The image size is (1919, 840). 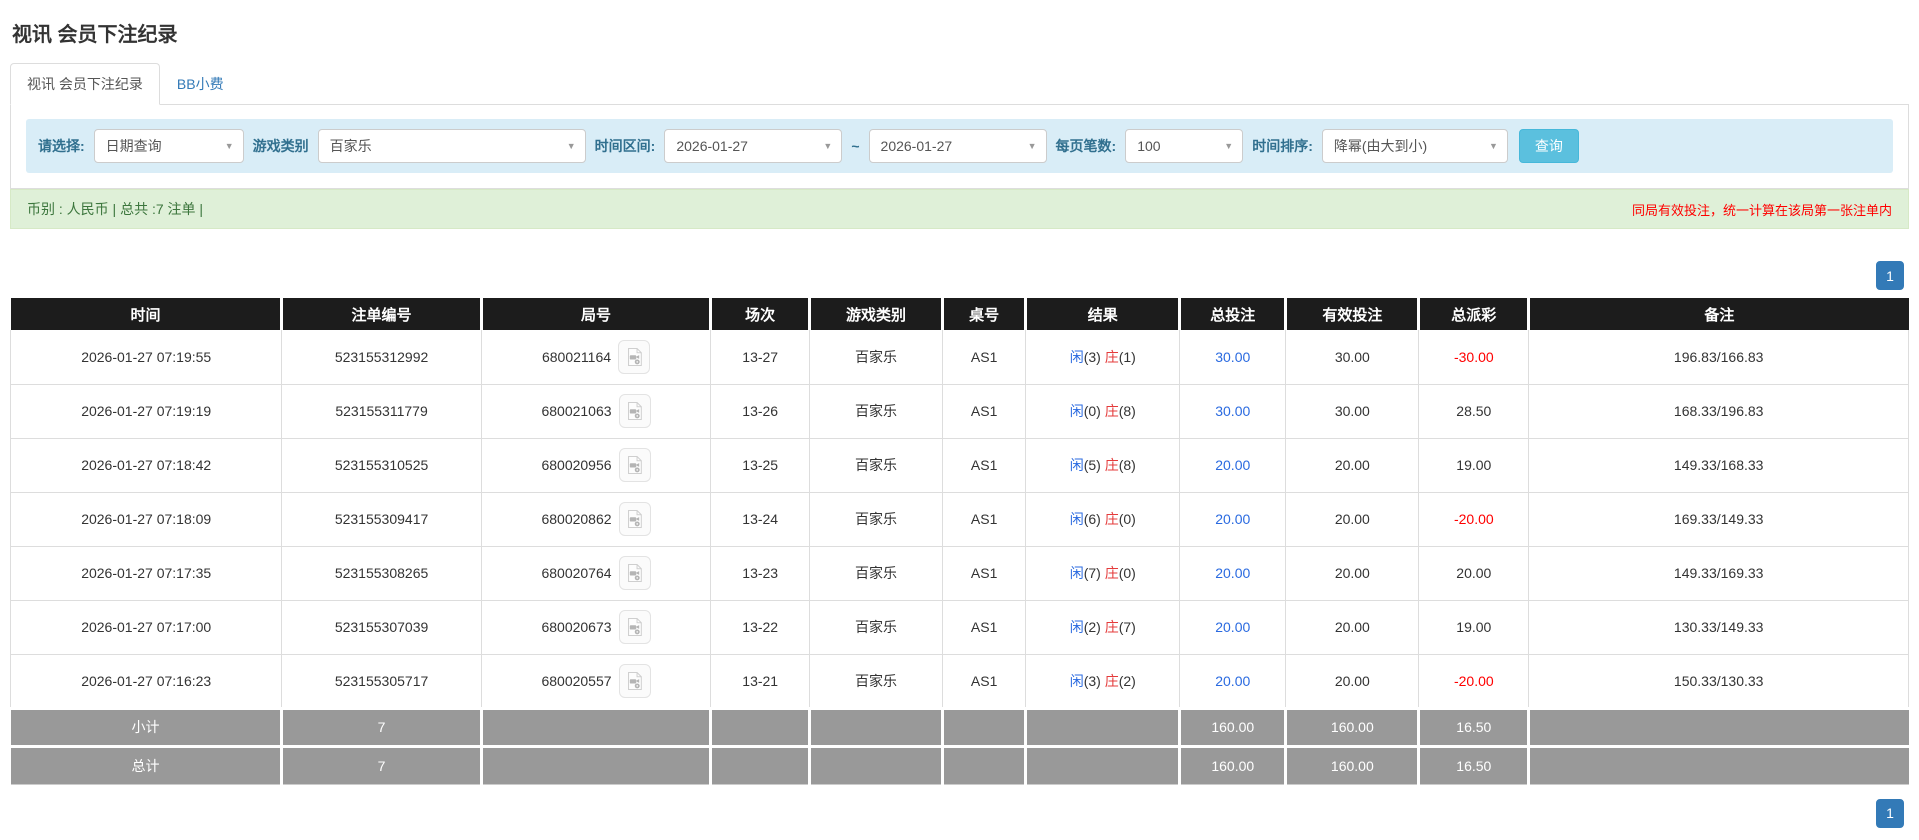 I want to click on game-type-label: 游戏类别, so click(x=280, y=146).